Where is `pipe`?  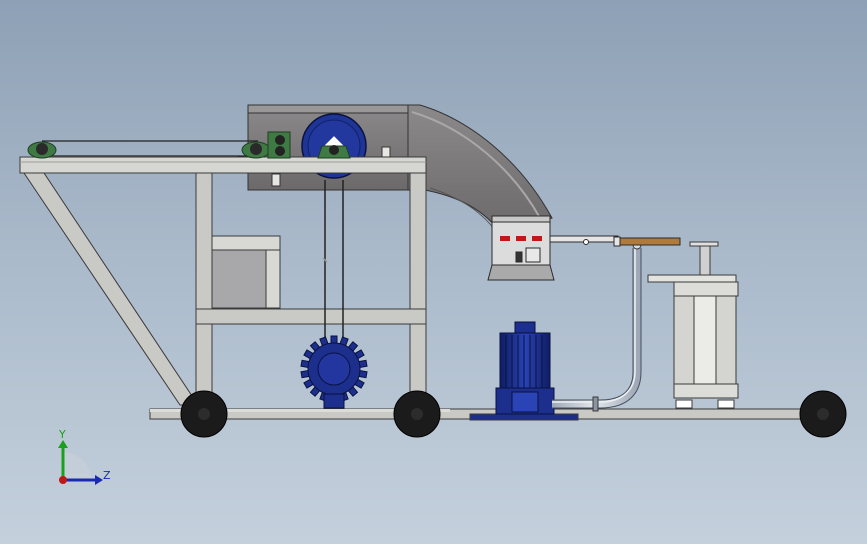
pipe is located at coordinates (597, 326).